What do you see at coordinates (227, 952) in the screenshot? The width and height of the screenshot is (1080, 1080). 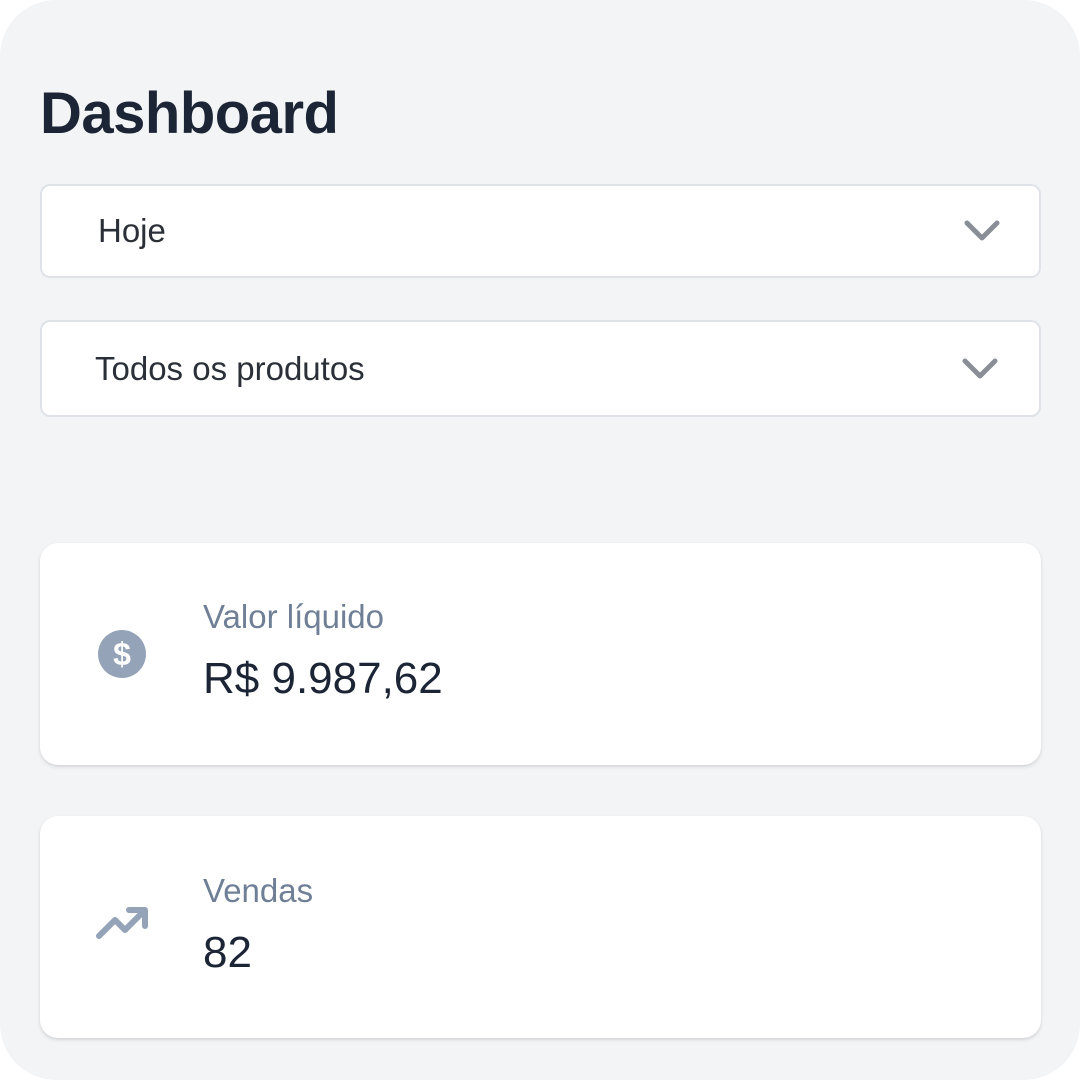 I see `metric-value: 82` at bounding box center [227, 952].